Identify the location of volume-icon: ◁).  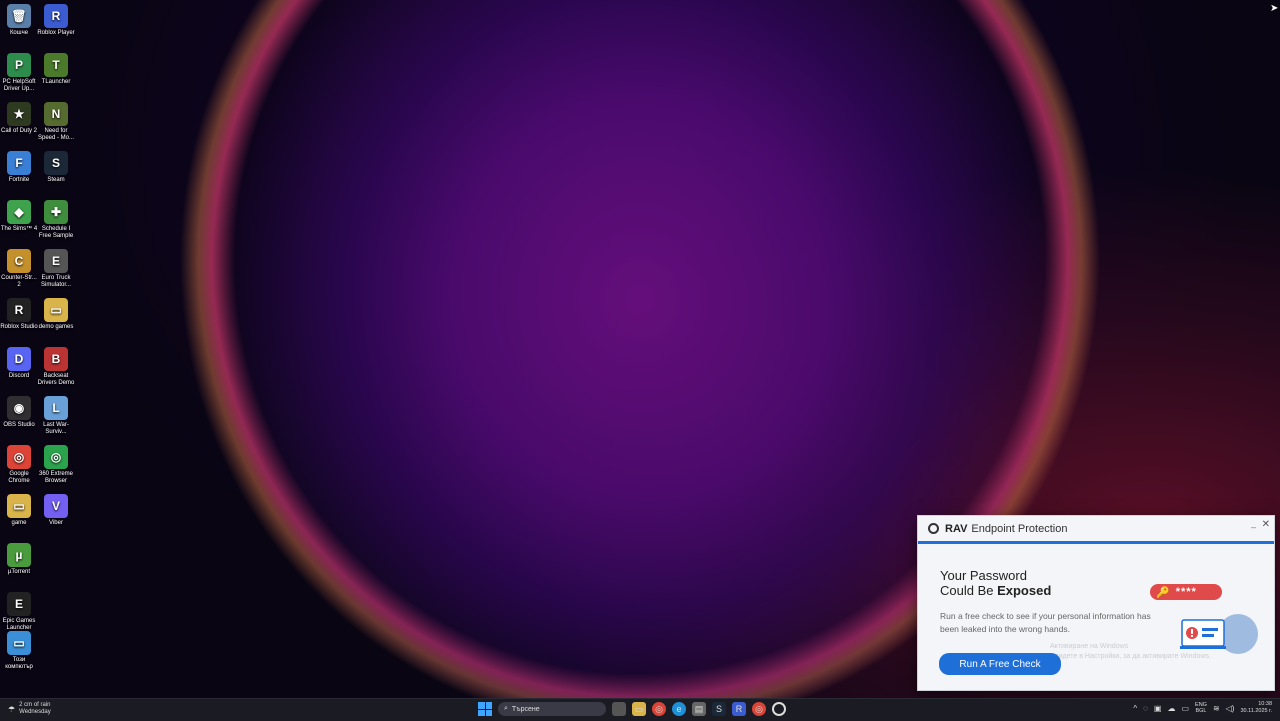
(1230, 708).